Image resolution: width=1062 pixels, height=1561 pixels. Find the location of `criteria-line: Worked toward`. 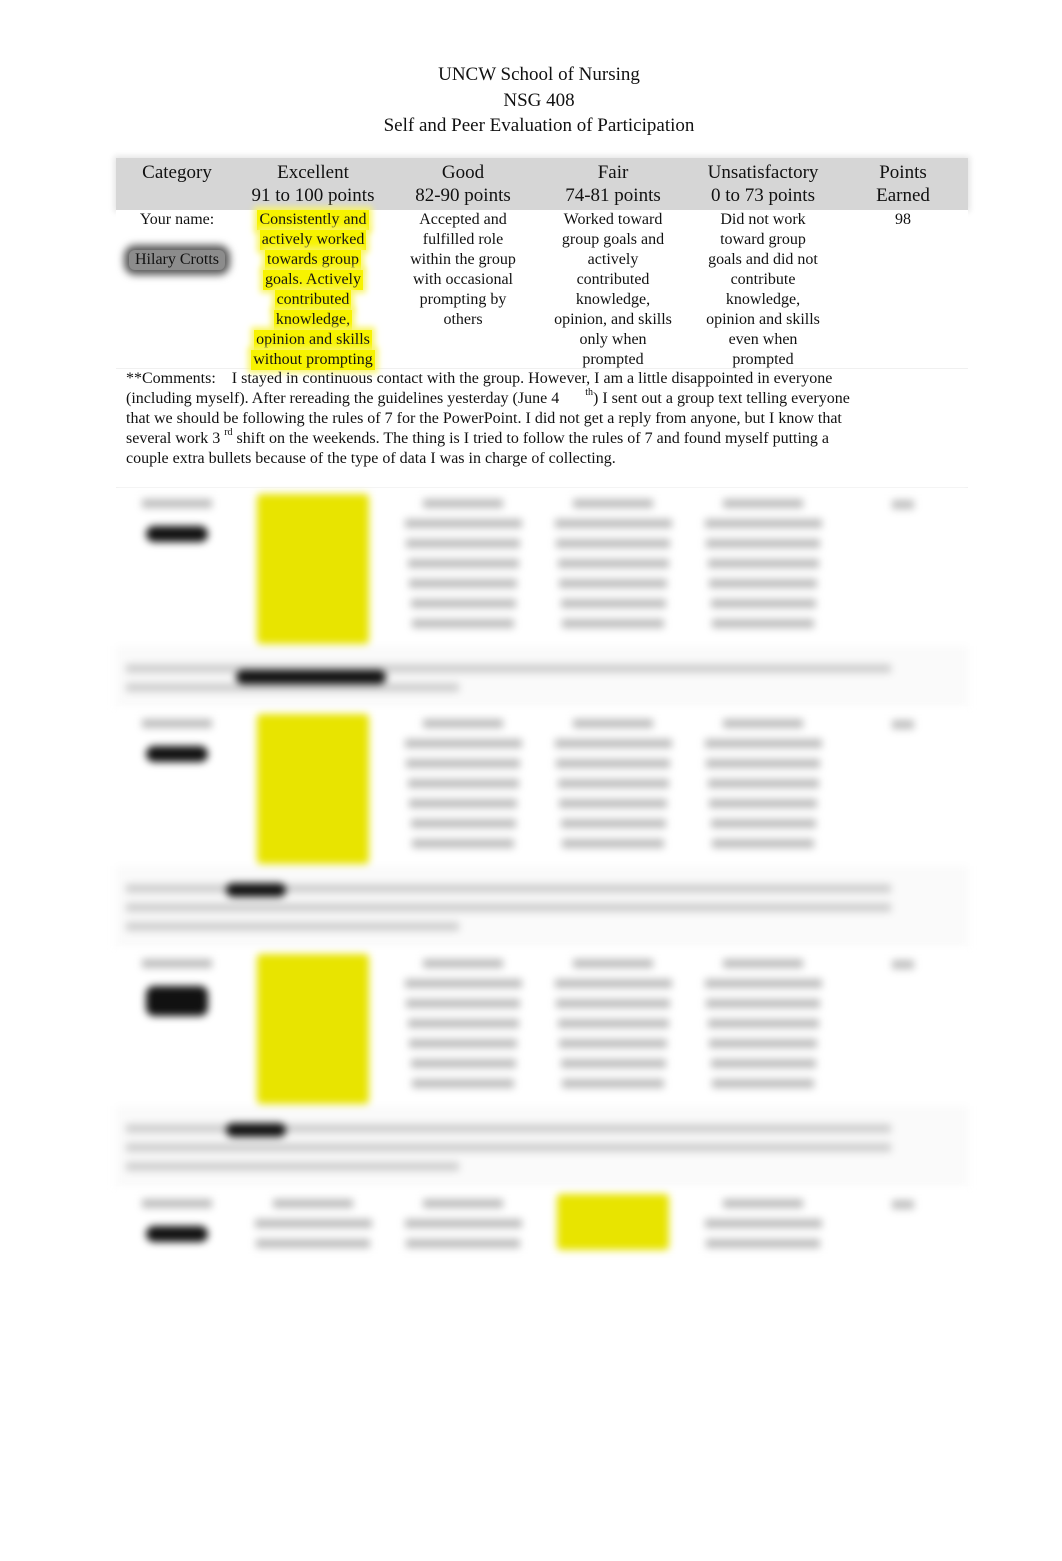

criteria-line: Worked toward is located at coordinates (613, 220).